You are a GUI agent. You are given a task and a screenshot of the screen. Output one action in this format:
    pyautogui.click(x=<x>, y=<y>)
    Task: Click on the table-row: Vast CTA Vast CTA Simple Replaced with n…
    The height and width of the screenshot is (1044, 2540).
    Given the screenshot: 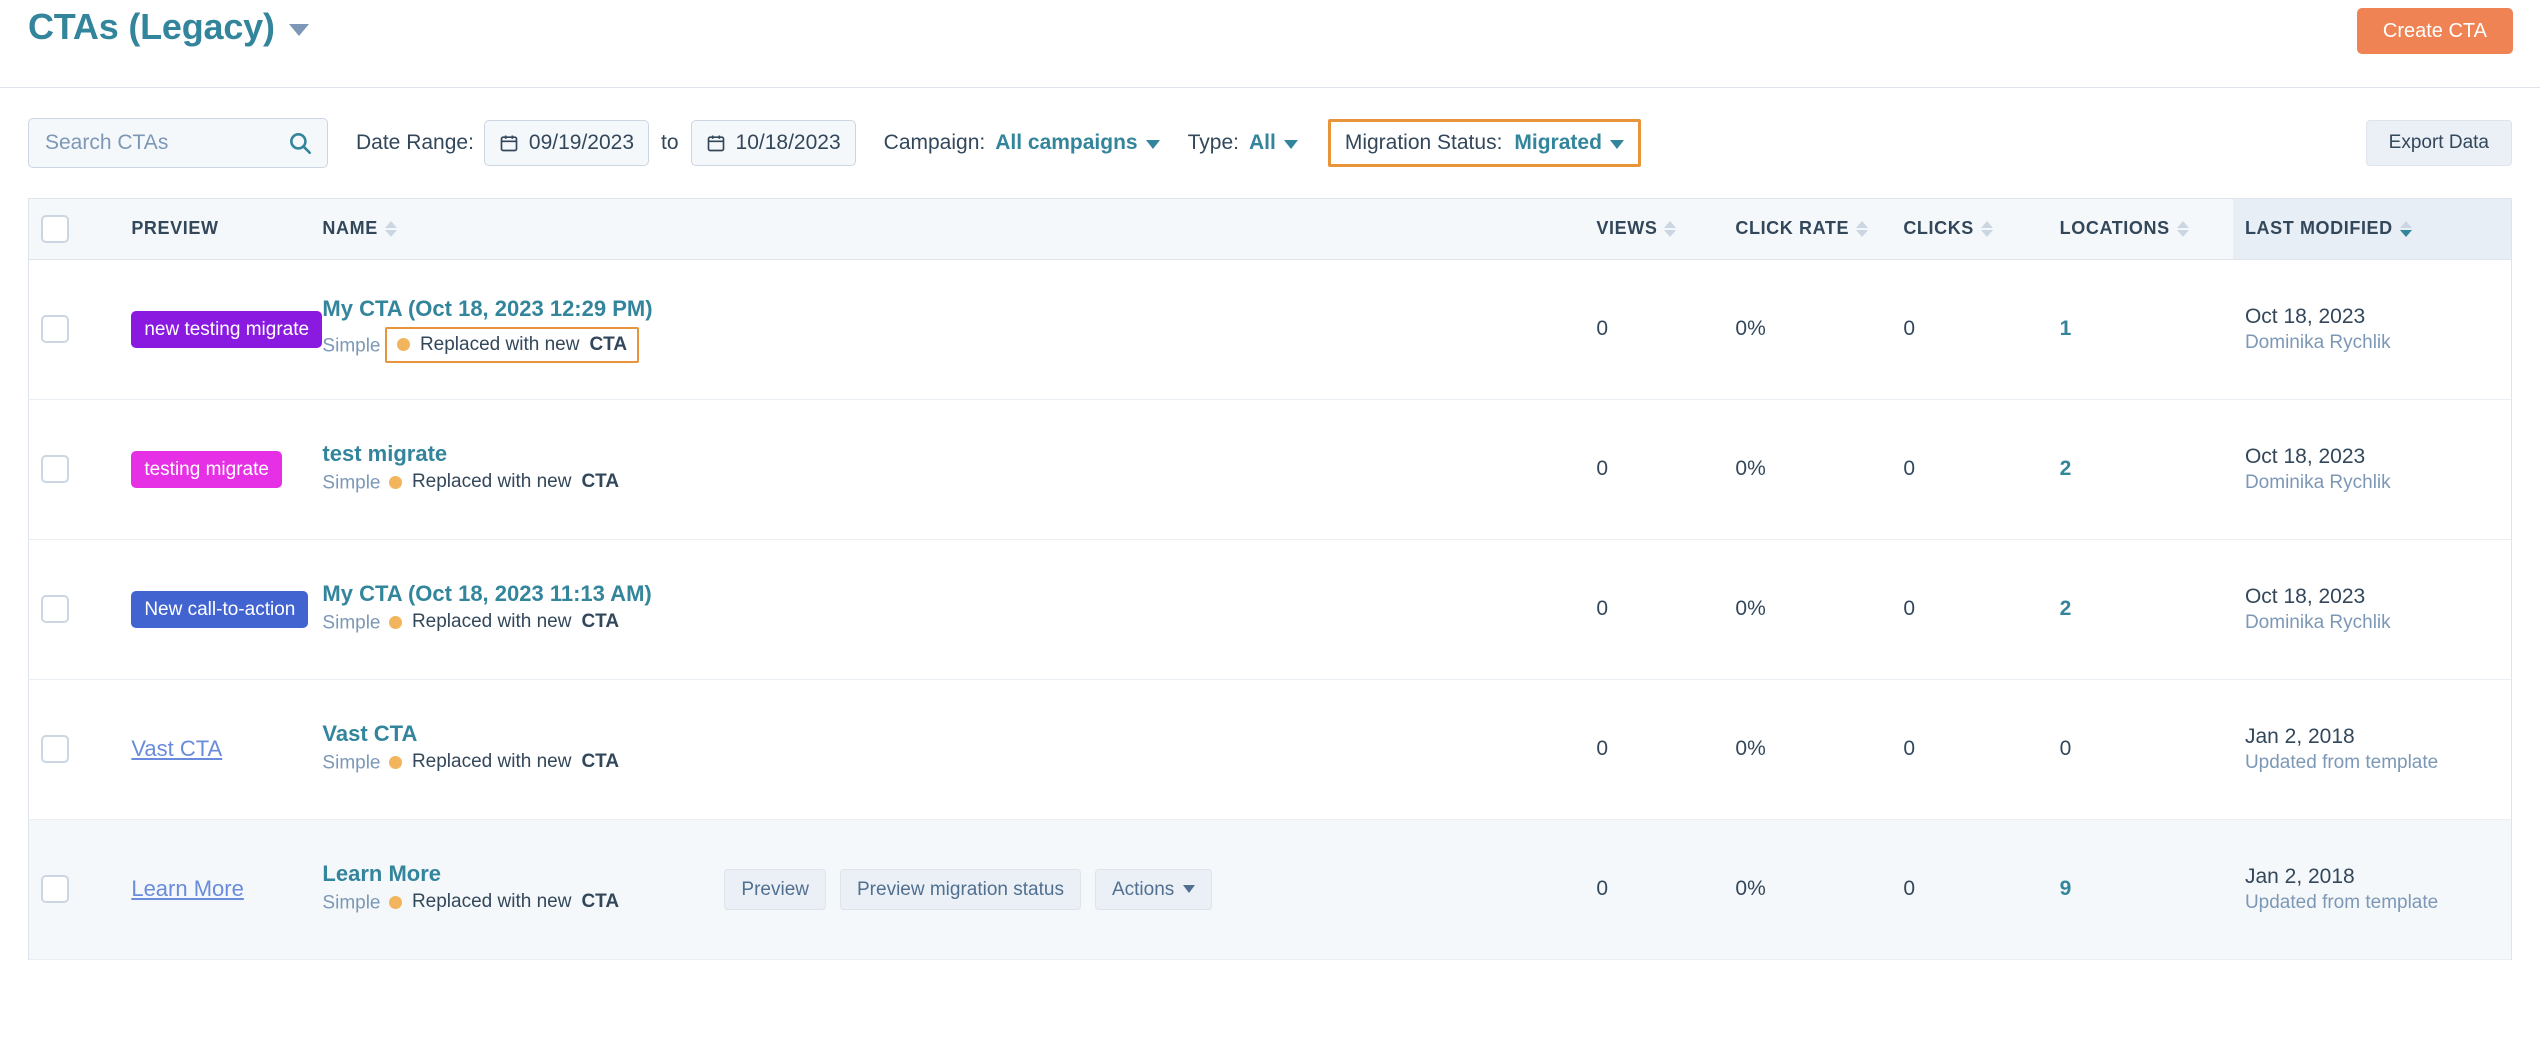 What is the action you would take?
    pyautogui.click(x=1270, y=749)
    